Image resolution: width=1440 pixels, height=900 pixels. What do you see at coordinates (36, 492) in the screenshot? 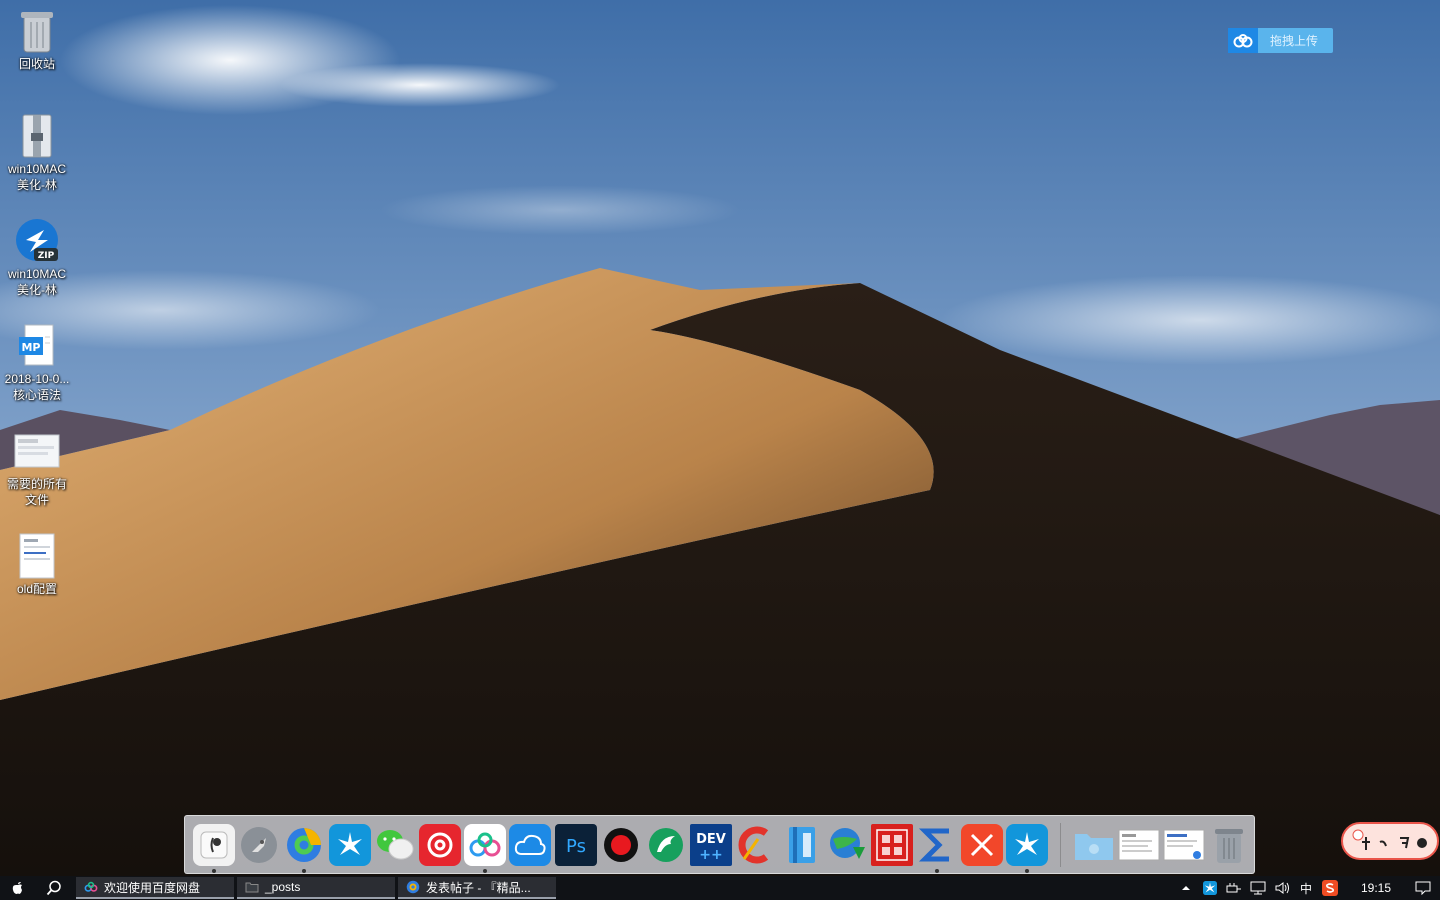
I see `desktop-icon-label: 需要的所有文件` at bounding box center [36, 492].